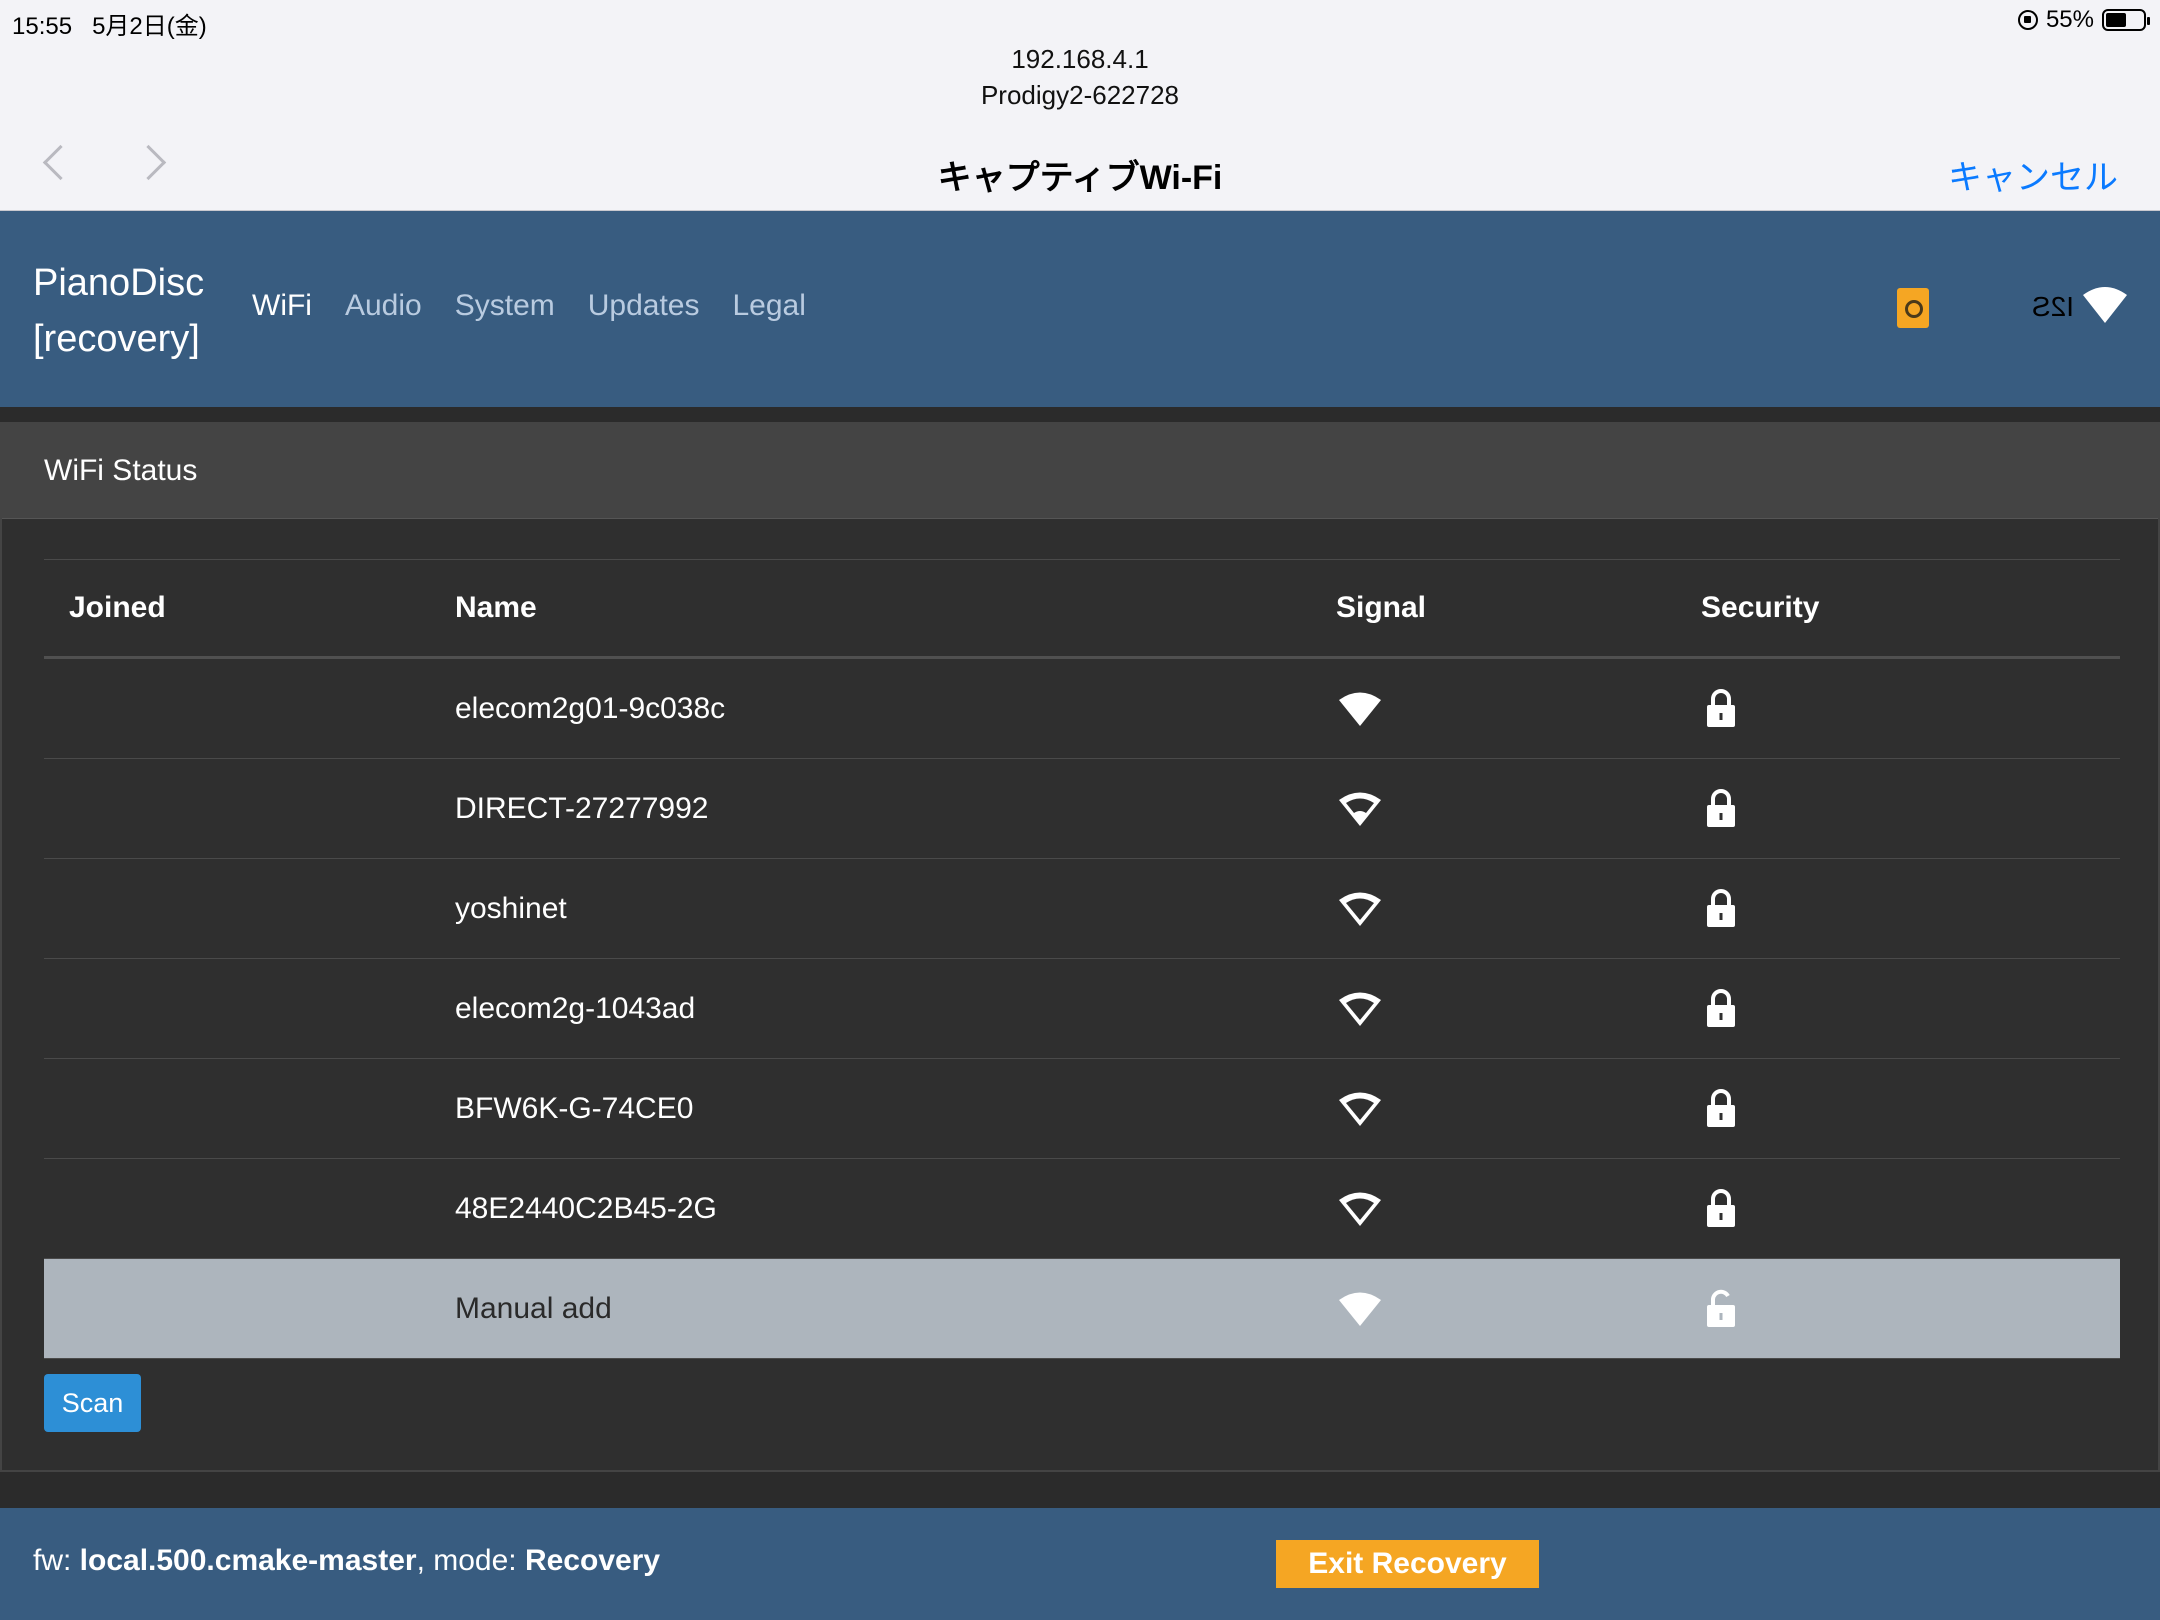  What do you see at coordinates (118, 311) in the screenshot?
I see `brand: PianoDisc [recovery]` at bounding box center [118, 311].